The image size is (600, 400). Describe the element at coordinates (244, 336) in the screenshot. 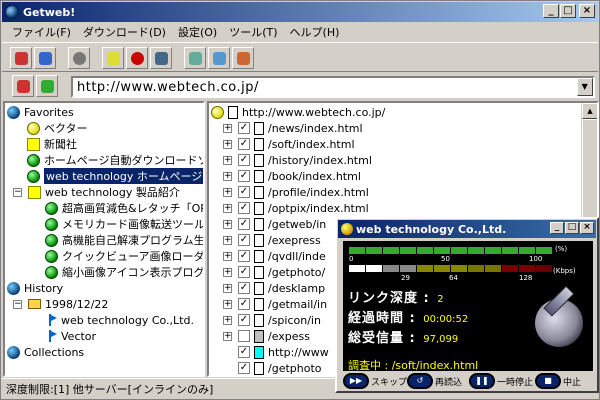

I see `checkbox` at that location.